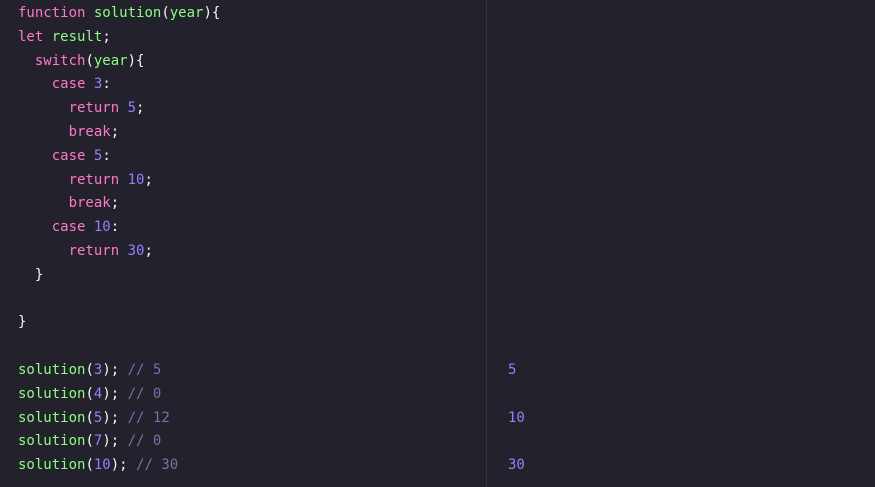 Image resolution: width=875 pixels, height=487 pixels. What do you see at coordinates (243, 419) in the screenshot?
I see `code-line: solution(5); // 12` at bounding box center [243, 419].